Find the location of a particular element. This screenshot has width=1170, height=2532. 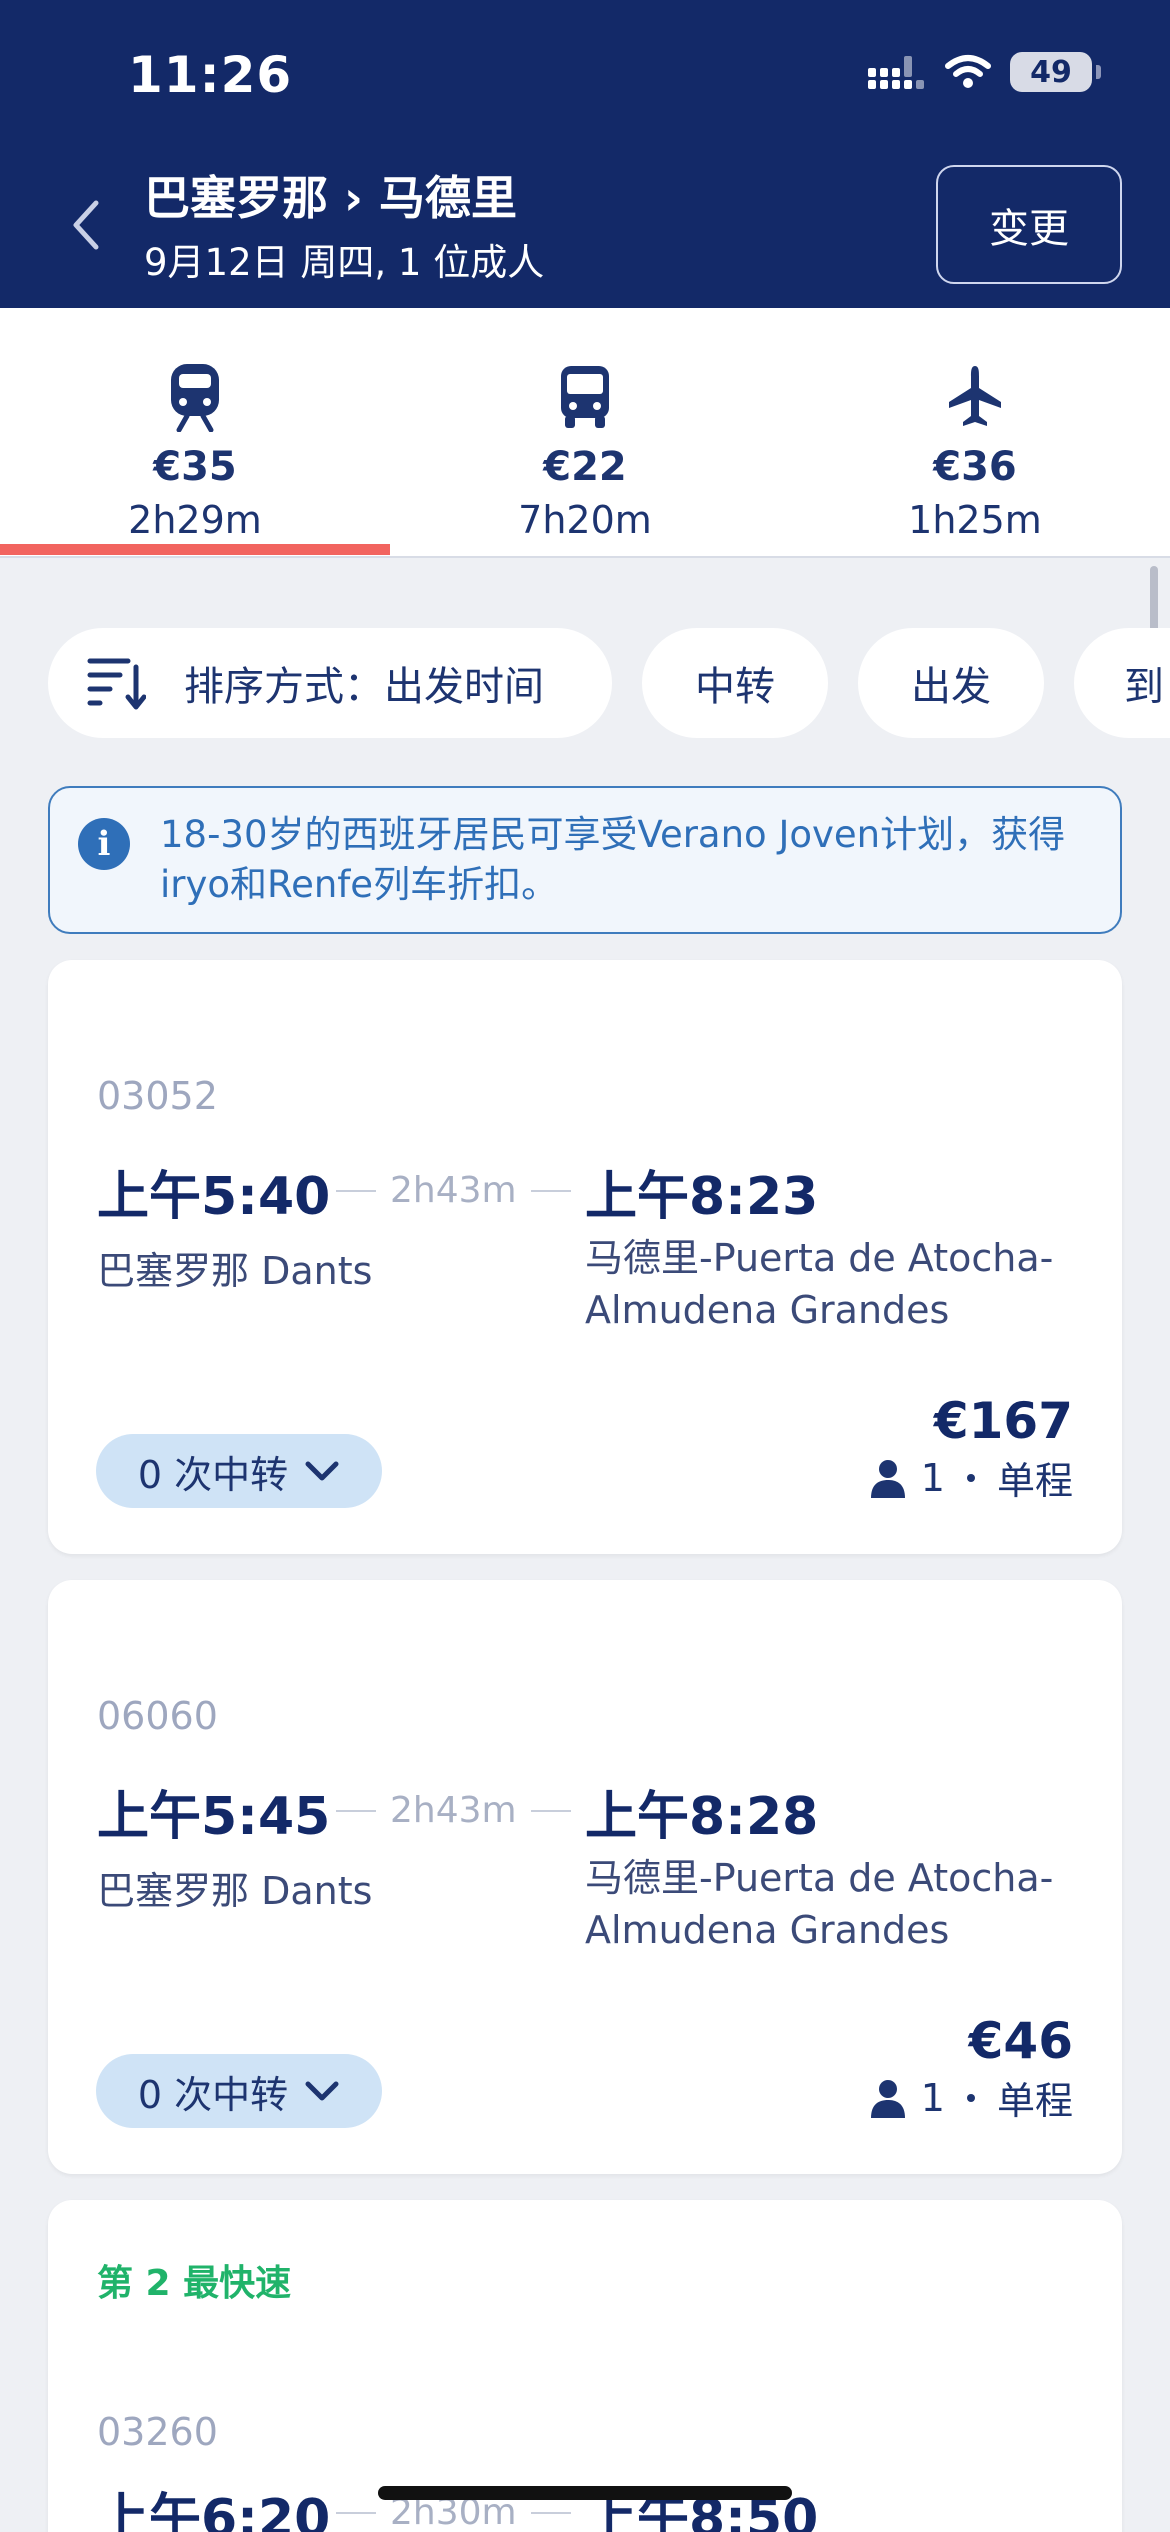

departure-time: 上午6:20 is located at coordinates (214, 2510).